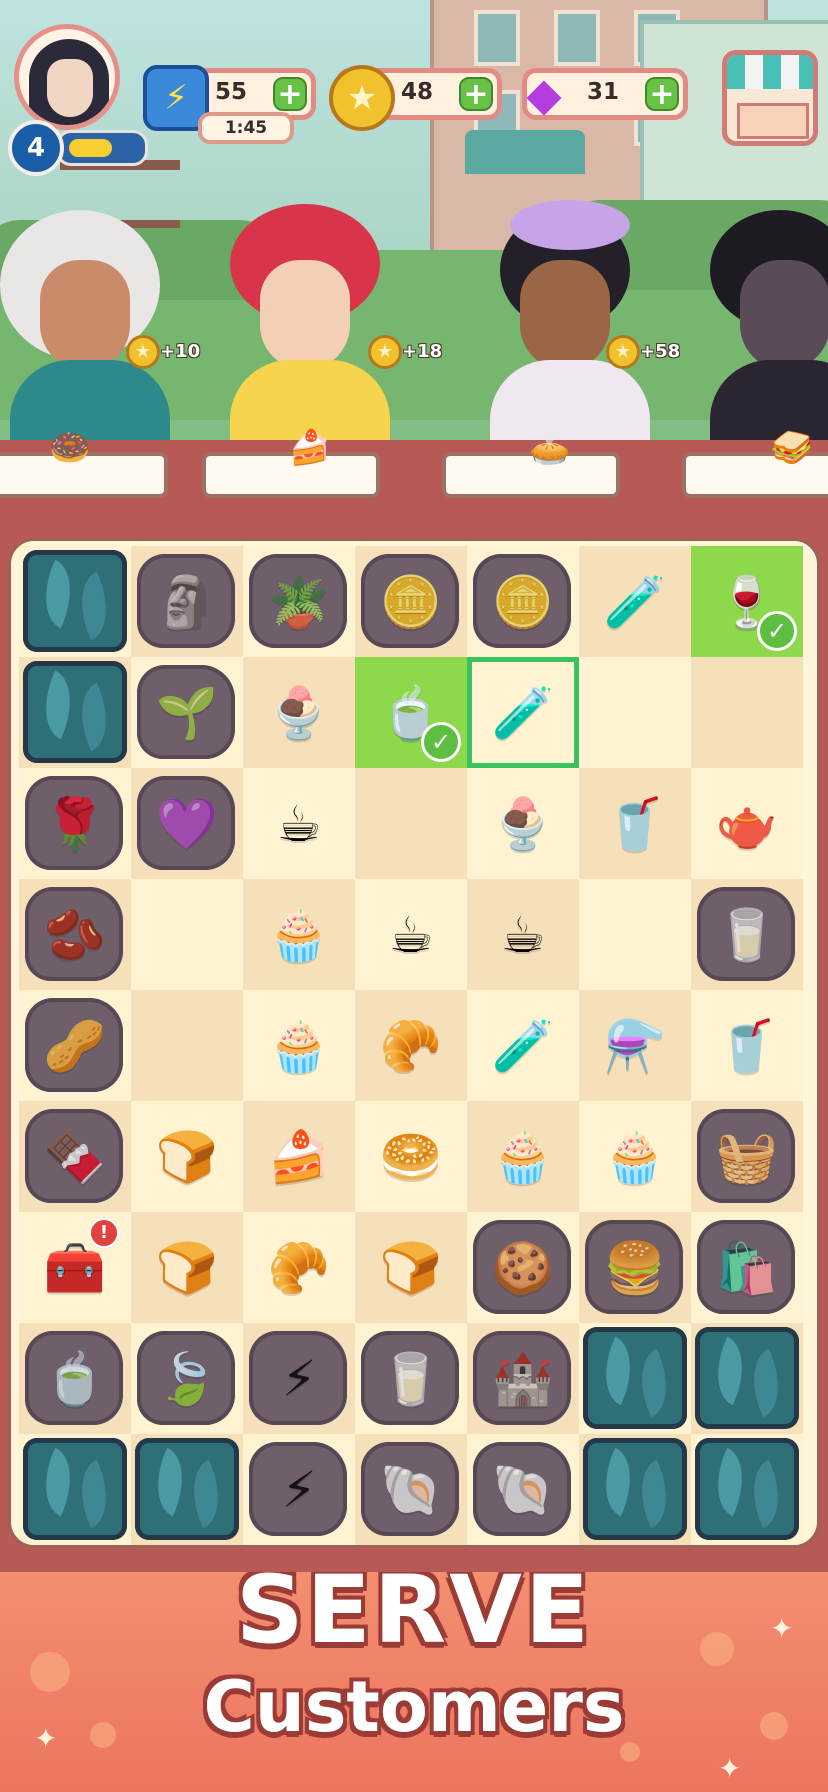 Image resolution: width=828 pixels, height=1792 pixels. Describe the element at coordinates (635, 712) in the screenshot. I see `board-cell-r1-c5` at that location.